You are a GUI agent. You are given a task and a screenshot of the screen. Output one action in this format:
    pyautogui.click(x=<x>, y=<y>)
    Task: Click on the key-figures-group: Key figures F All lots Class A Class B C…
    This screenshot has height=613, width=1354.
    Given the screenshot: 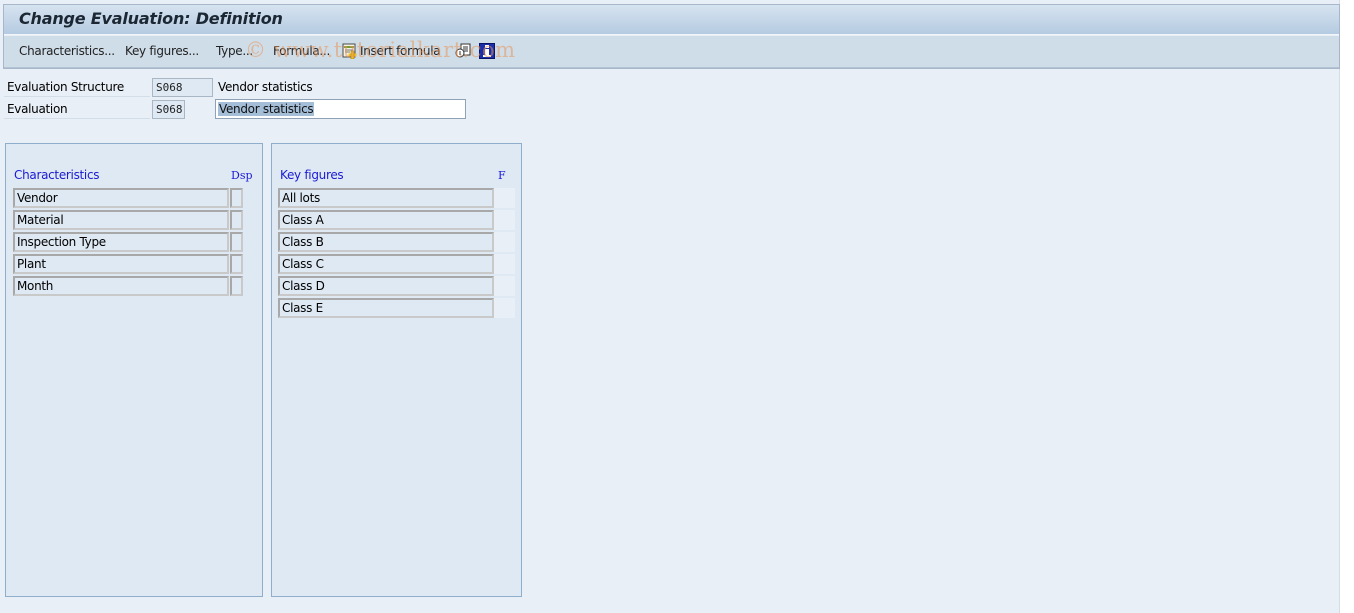 What is the action you would take?
    pyautogui.click(x=396, y=370)
    